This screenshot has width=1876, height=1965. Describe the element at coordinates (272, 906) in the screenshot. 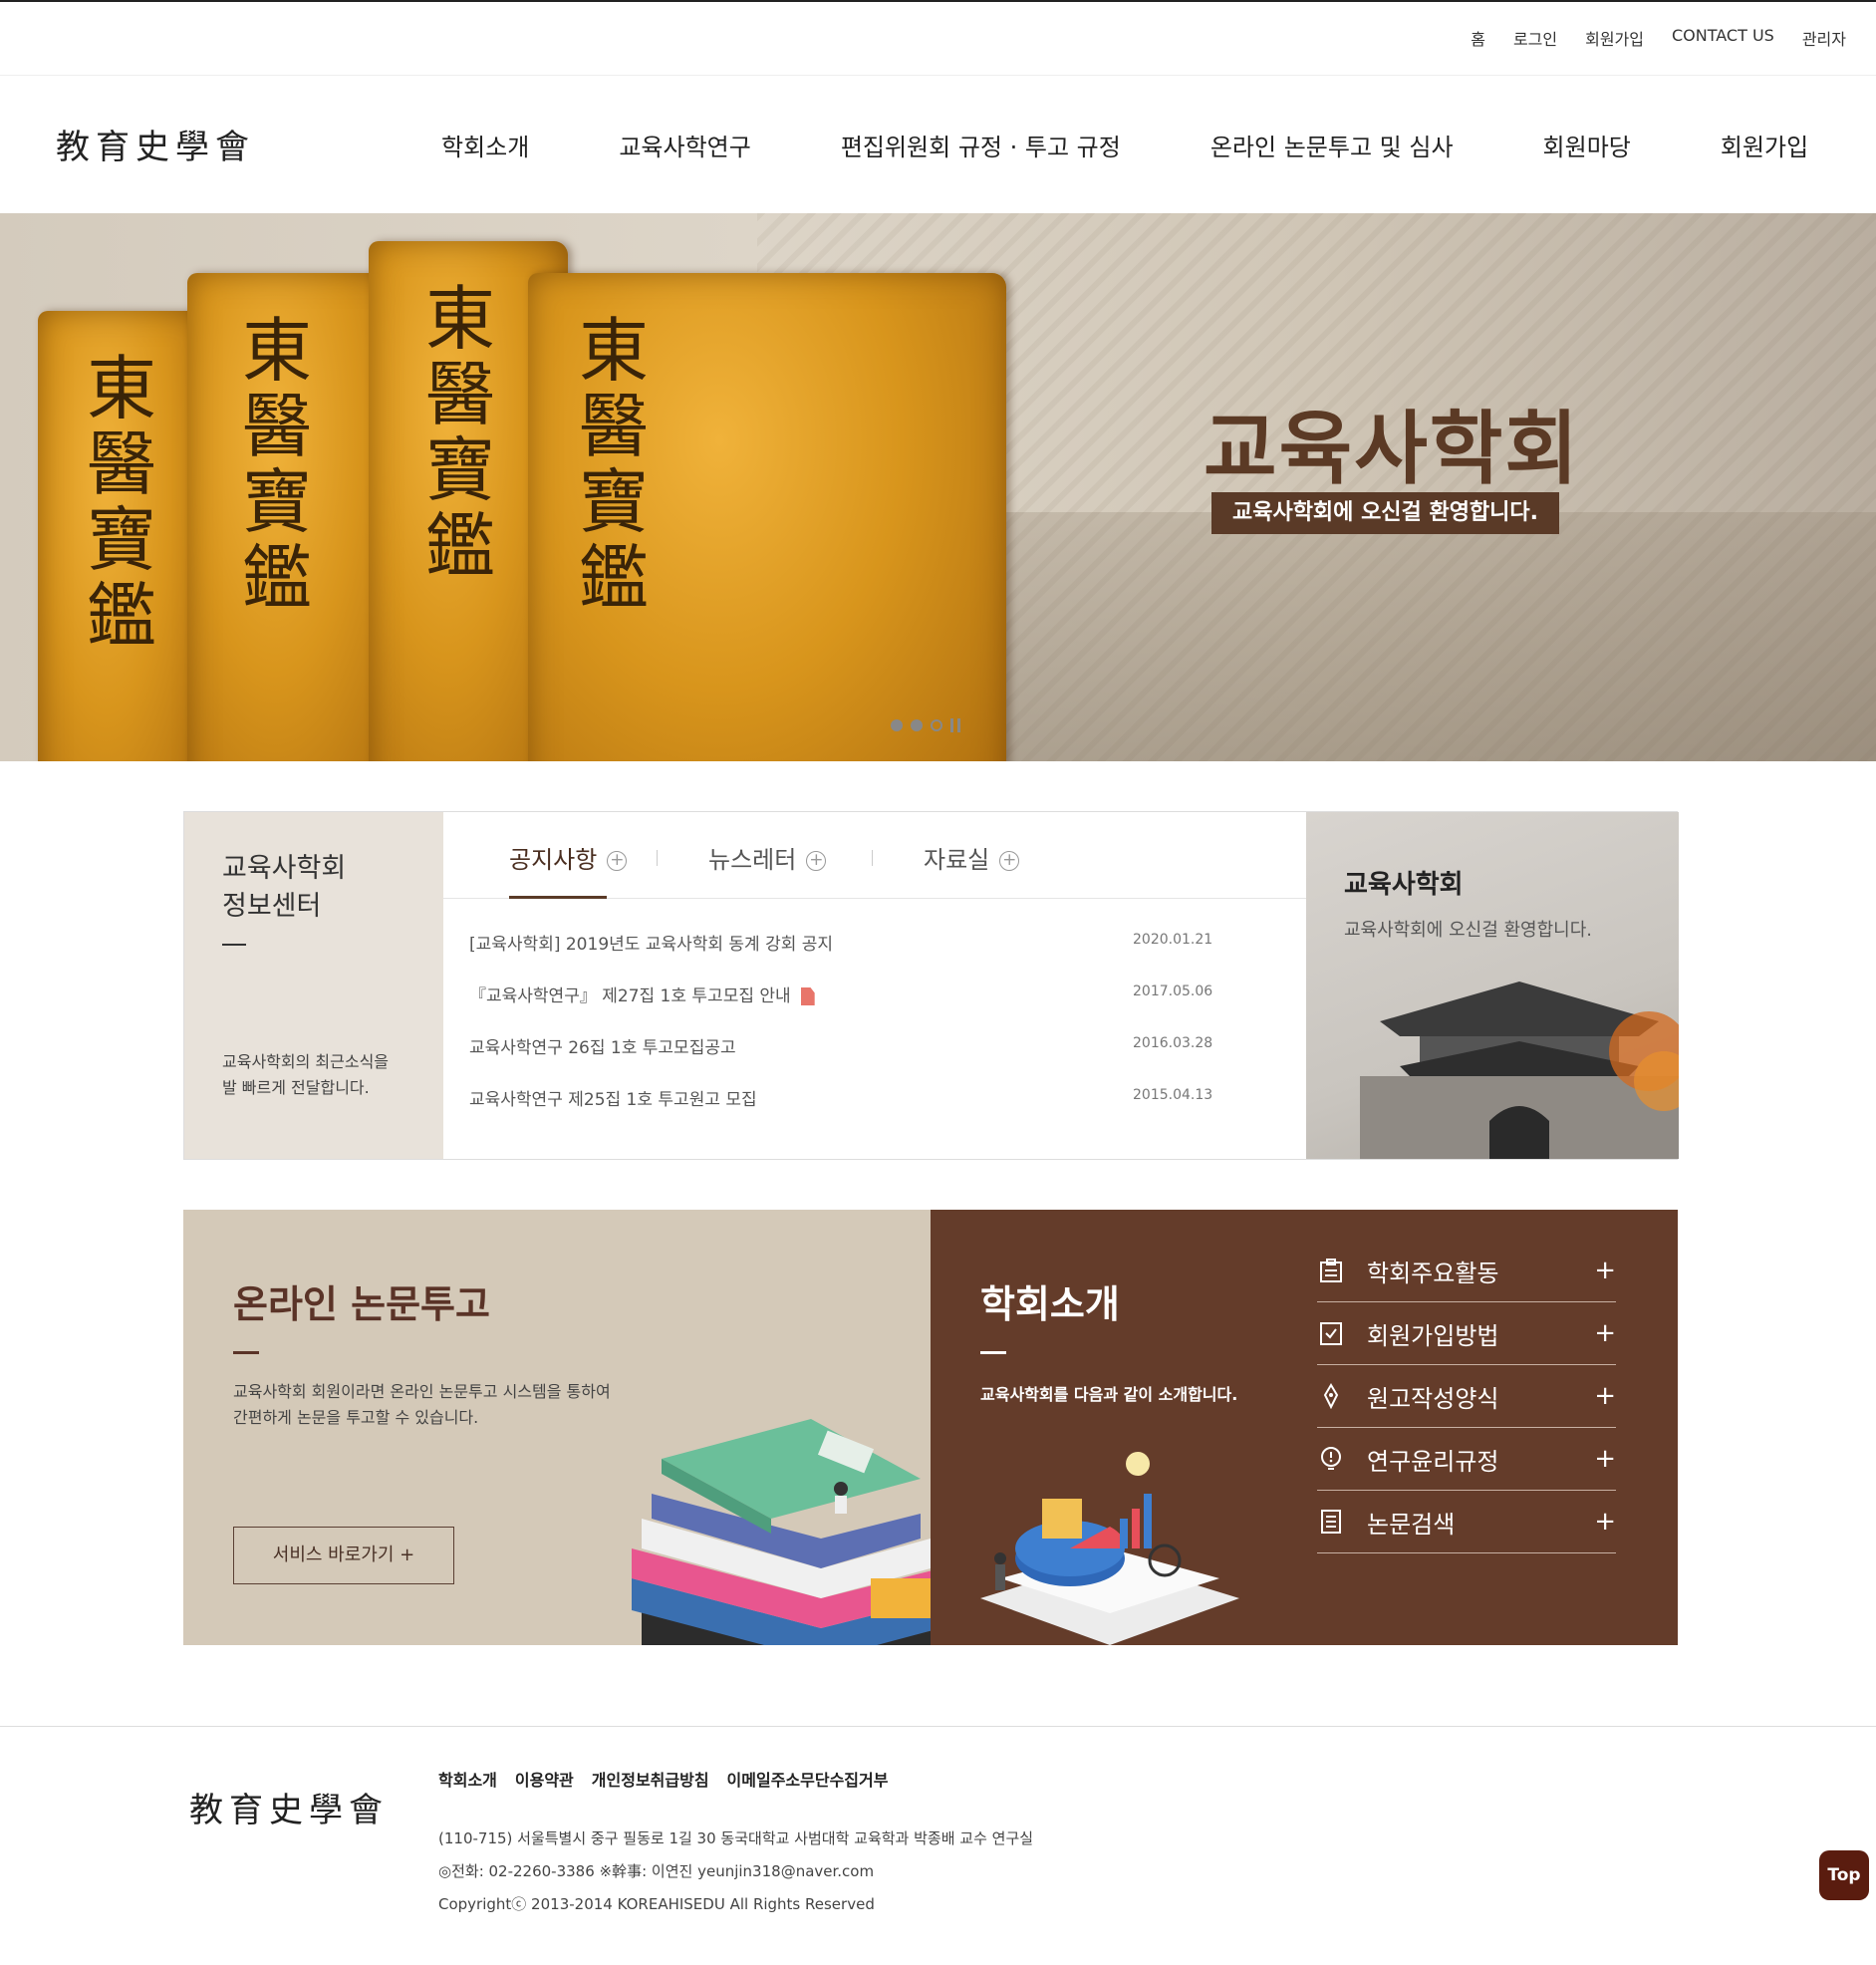

I see `info-title-line2: 정보센터` at that location.